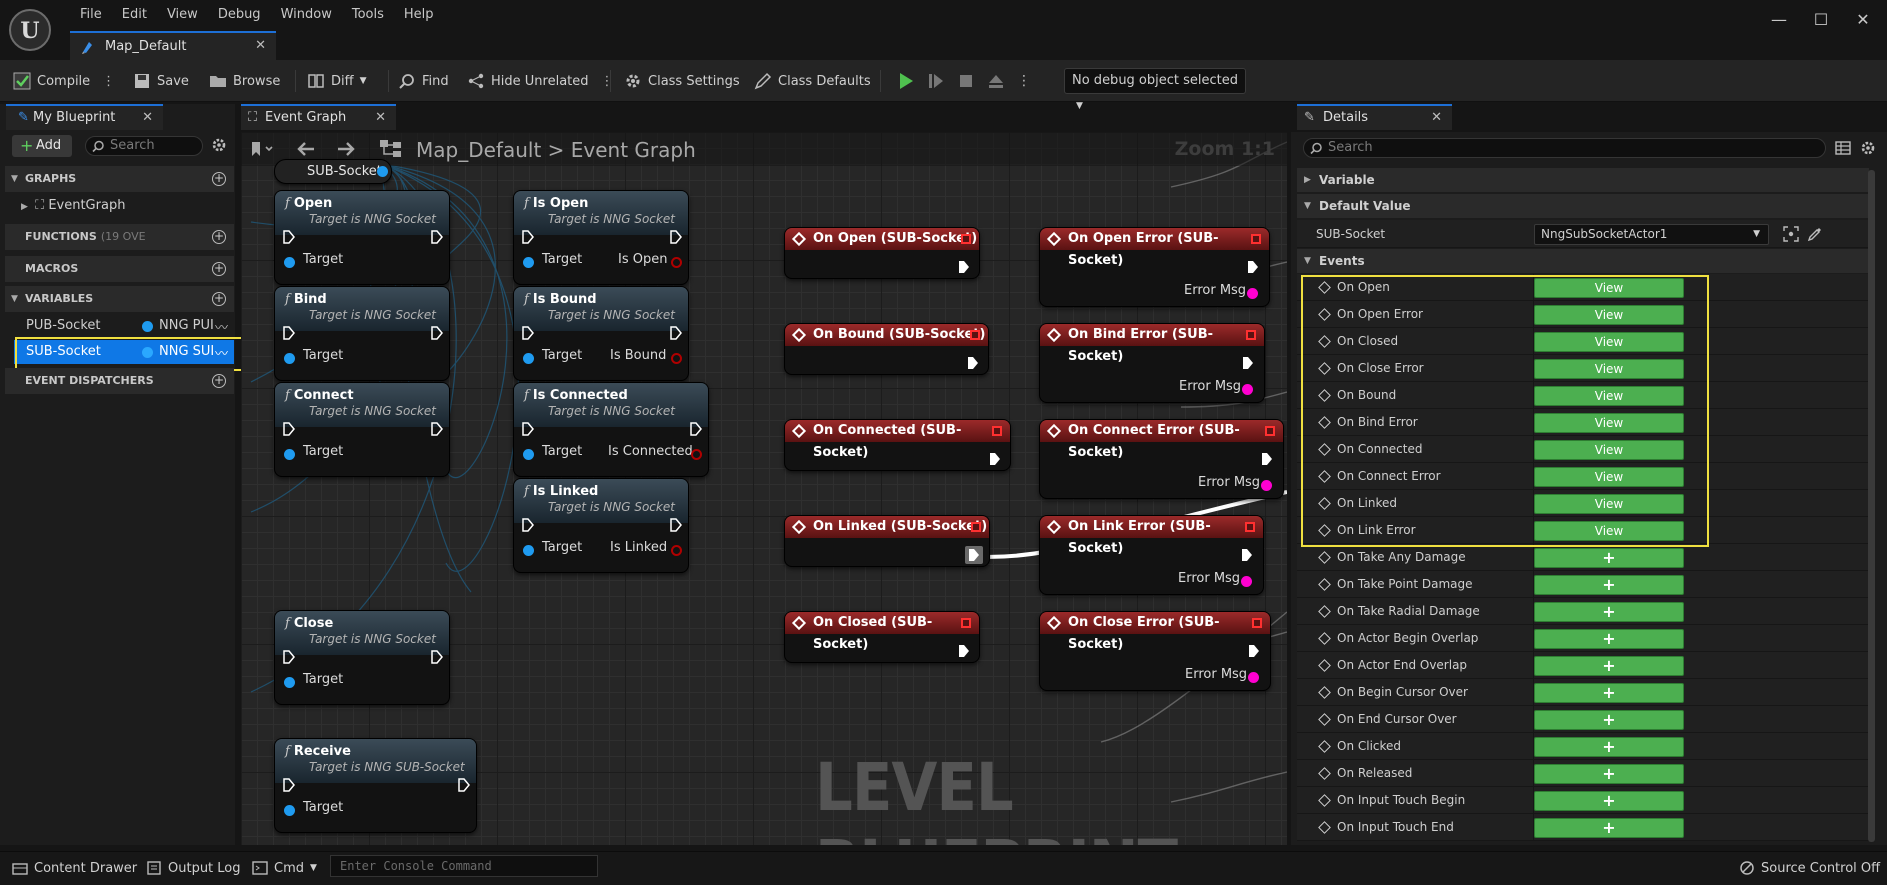  Describe the element at coordinates (306, 15) in the screenshot. I see `menu-window: Window` at that location.